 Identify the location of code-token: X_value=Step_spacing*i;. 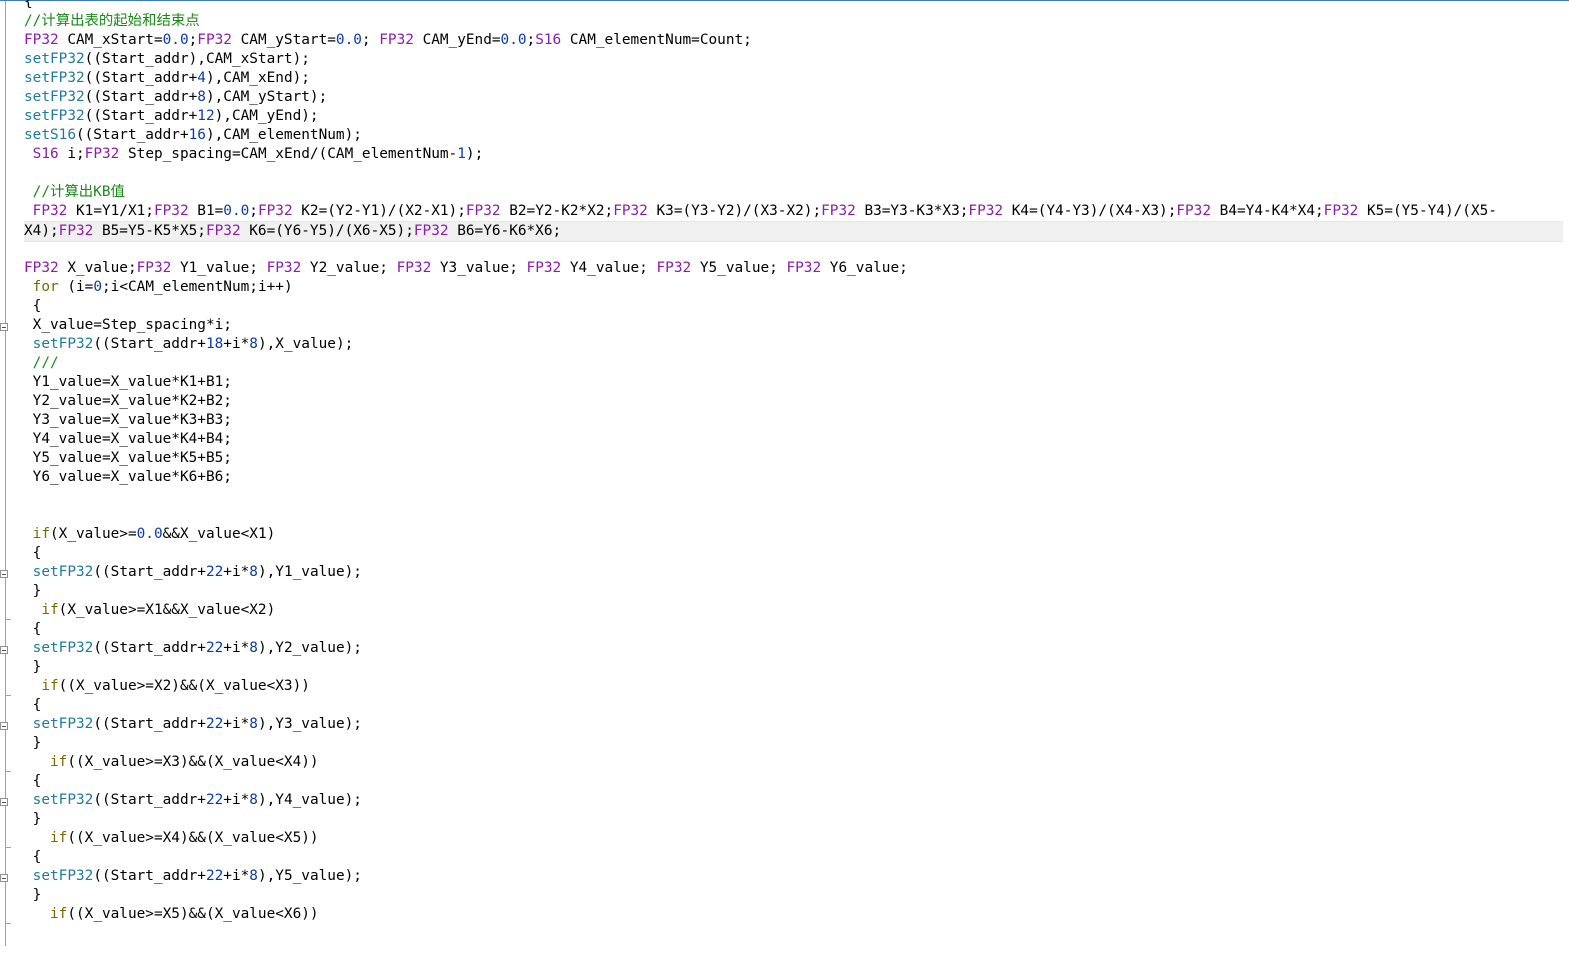
(128, 325).